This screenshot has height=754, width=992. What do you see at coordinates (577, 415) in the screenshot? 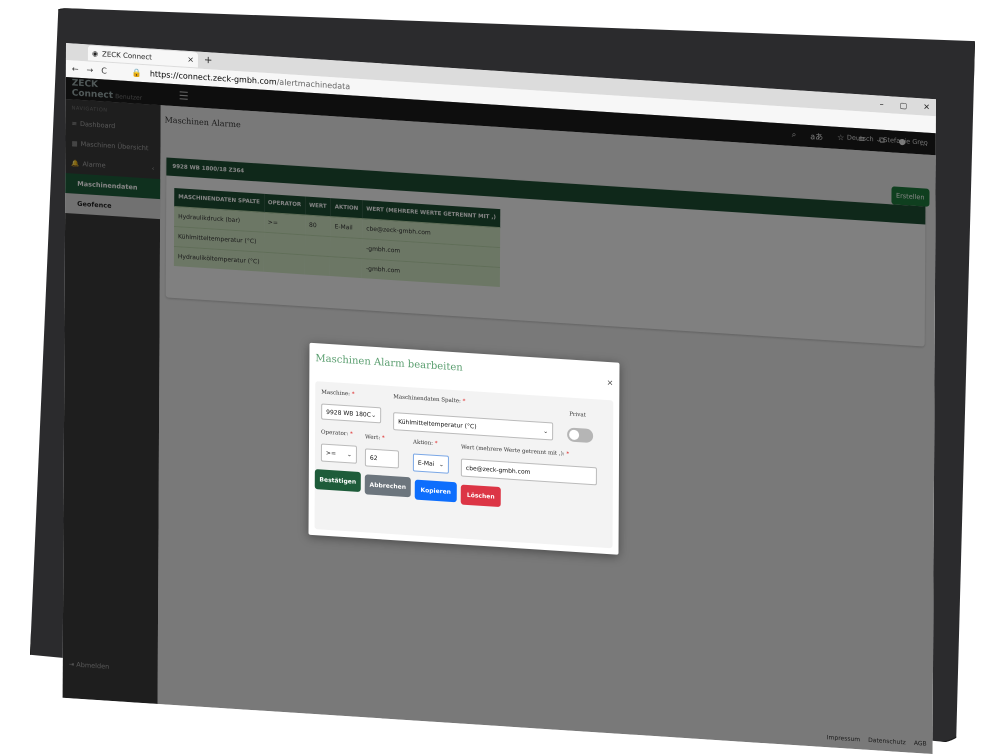
I see `private-label: Privat` at bounding box center [577, 415].